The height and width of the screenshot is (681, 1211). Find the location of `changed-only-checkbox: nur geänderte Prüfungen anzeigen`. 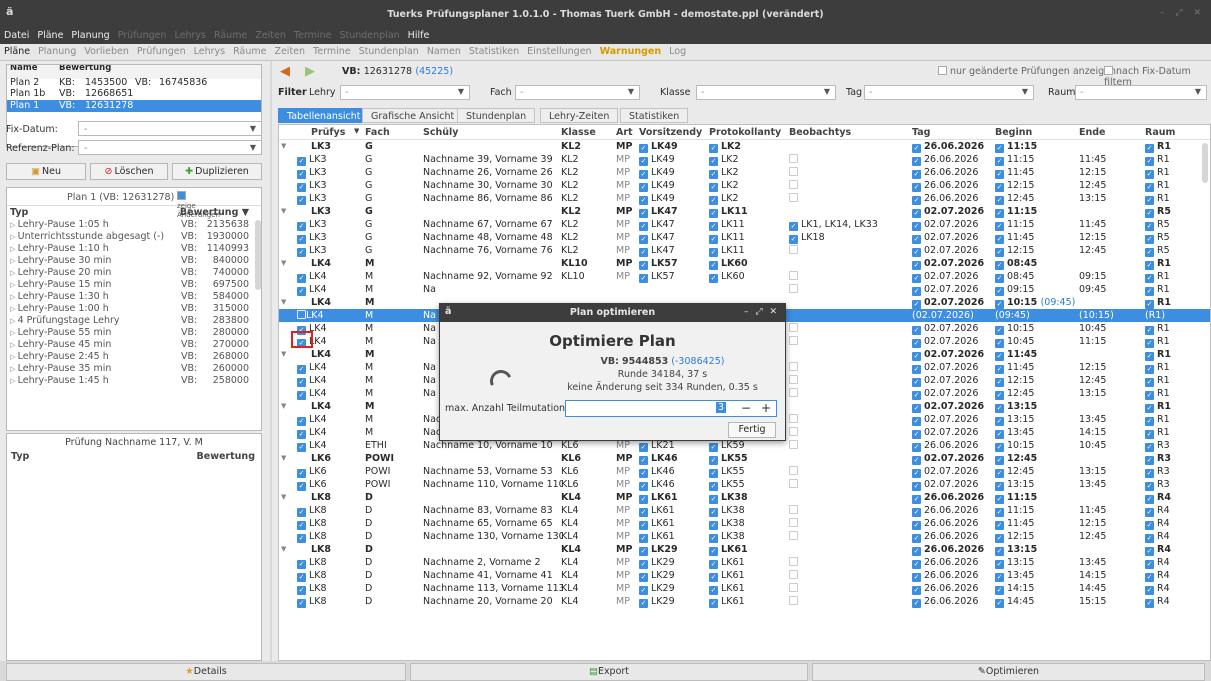

changed-only-checkbox: nur geänderte Prüfungen anzeigen is located at coordinates (1027, 71).